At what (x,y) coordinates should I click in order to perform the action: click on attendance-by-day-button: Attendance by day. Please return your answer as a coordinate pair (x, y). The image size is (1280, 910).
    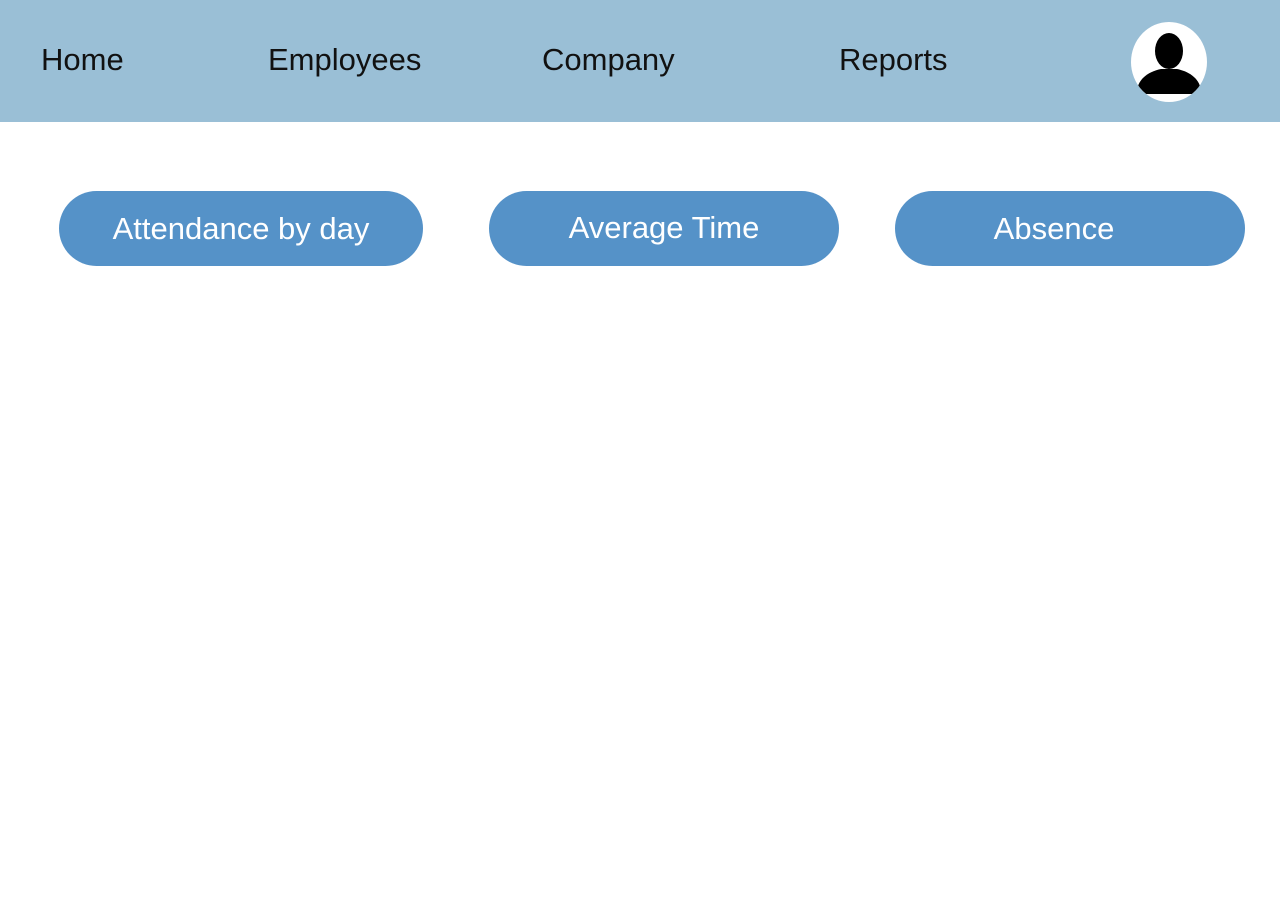
    Looking at the image, I should click on (241, 228).